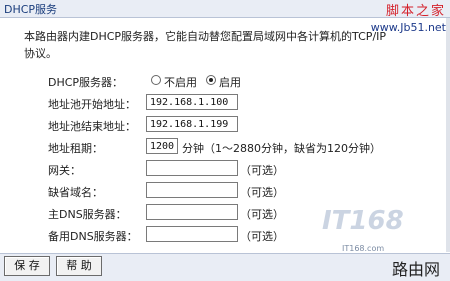  What do you see at coordinates (180, 82) in the screenshot?
I see `radio-disable-label: 不启用` at bounding box center [180, 82].